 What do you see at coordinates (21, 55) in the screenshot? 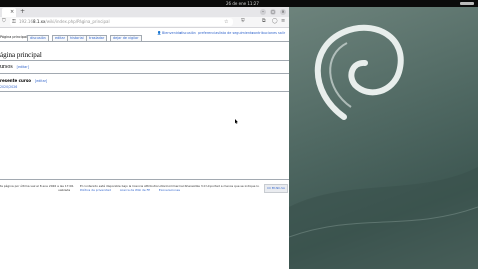
I see `page-title: ágina principal` at bounding box center [21, 55].